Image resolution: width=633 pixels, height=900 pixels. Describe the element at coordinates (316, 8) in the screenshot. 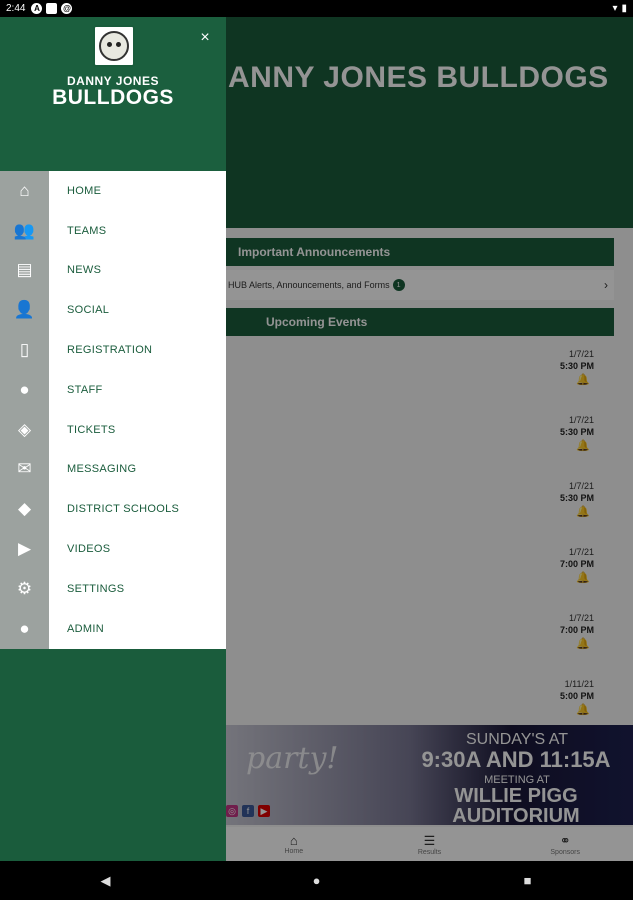

I see `status-bar: 2:44 A @ ▾ ▮` at that location.